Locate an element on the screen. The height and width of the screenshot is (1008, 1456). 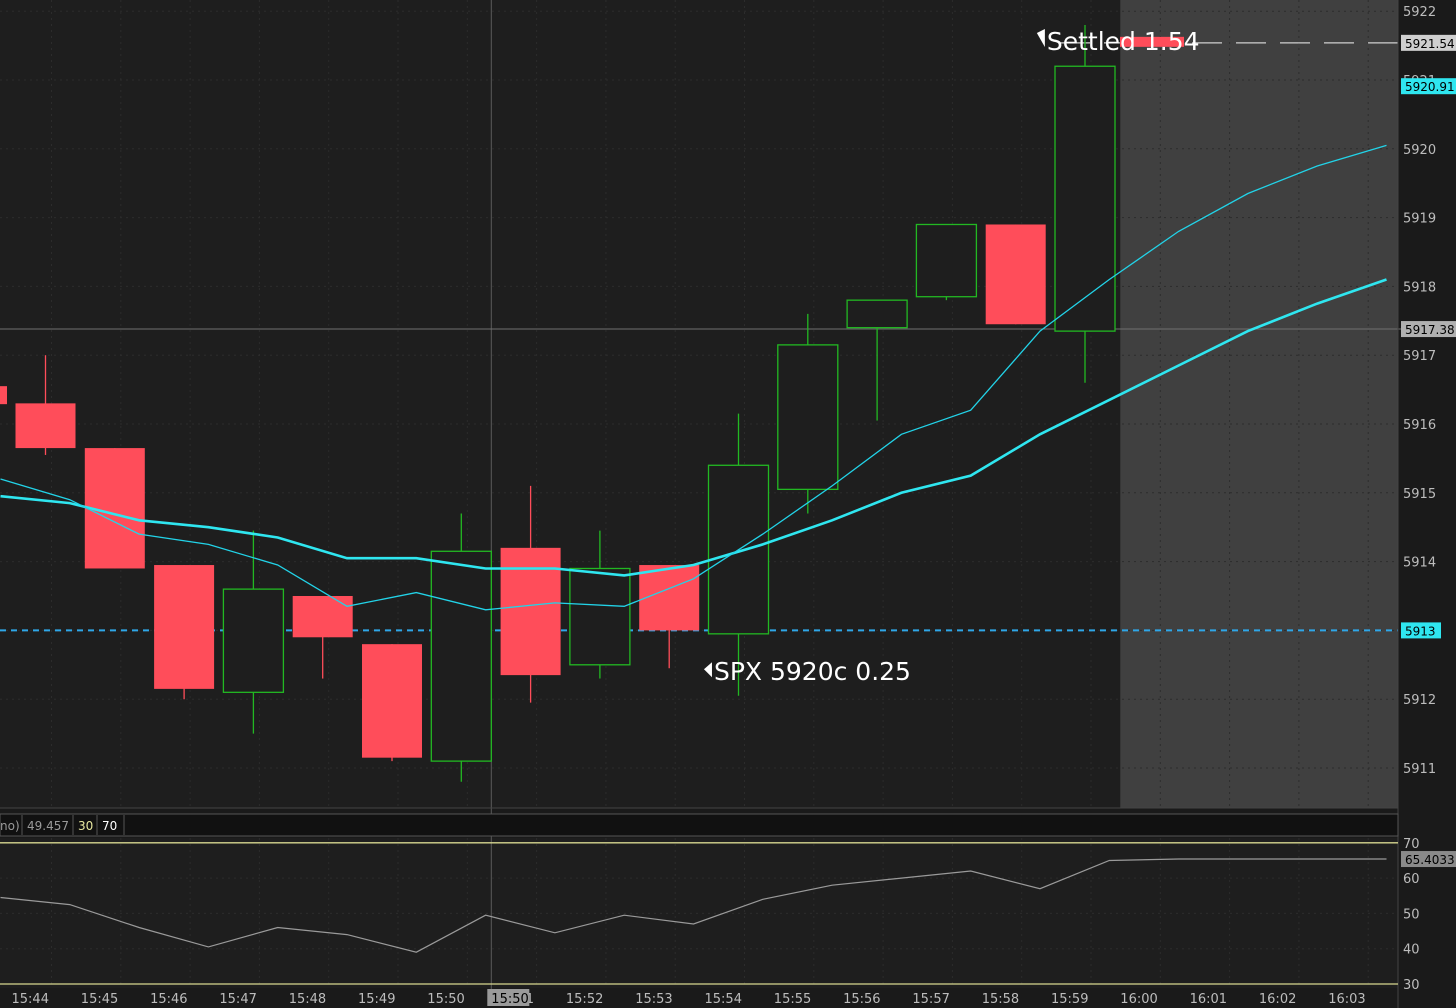
oscillator-header-value: no) is located at coordinates (10, 826).